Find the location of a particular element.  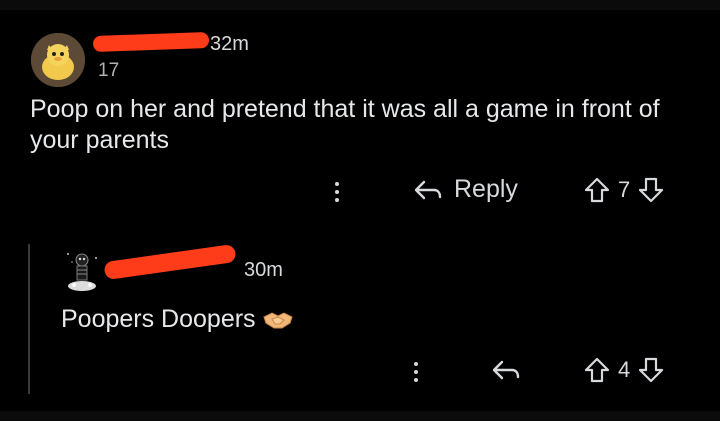

comment-timestamp: 32m is located at coordinates (229, 44).